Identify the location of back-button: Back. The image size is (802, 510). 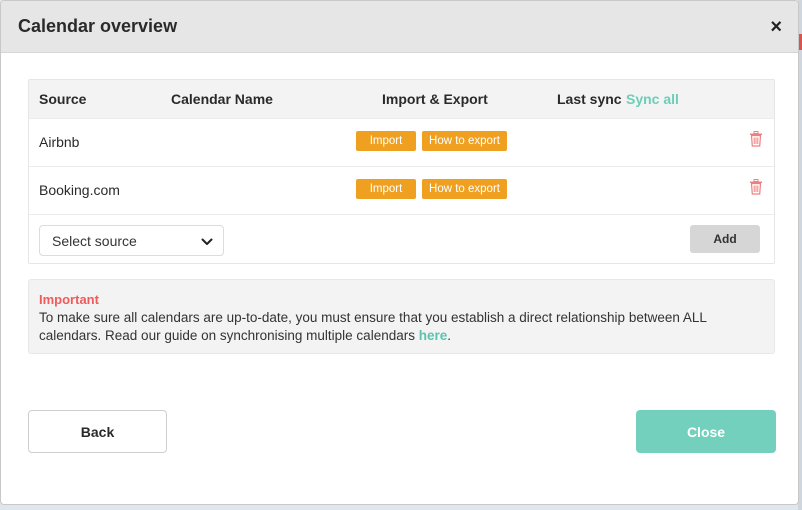
(97, 431).